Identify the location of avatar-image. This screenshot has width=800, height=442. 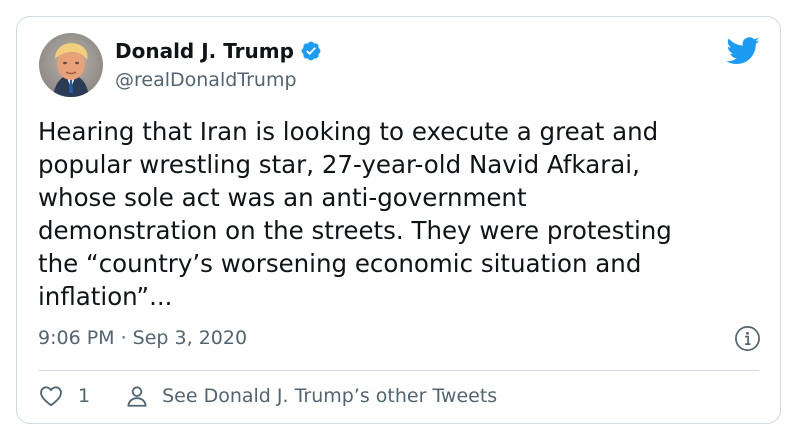
(71, 65).